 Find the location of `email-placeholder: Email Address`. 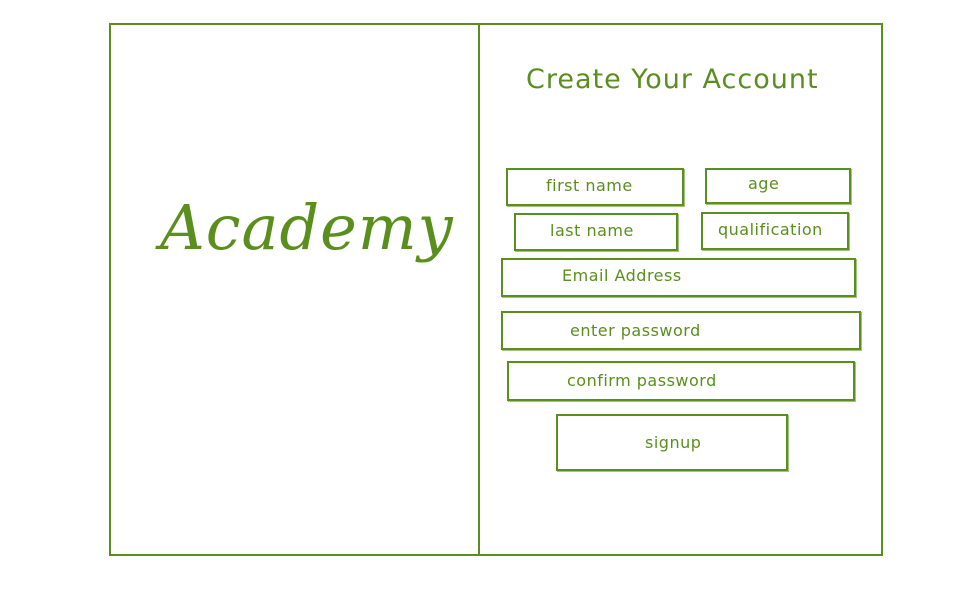

email-placeholder: Email Address is located at coordinates (622, 275).